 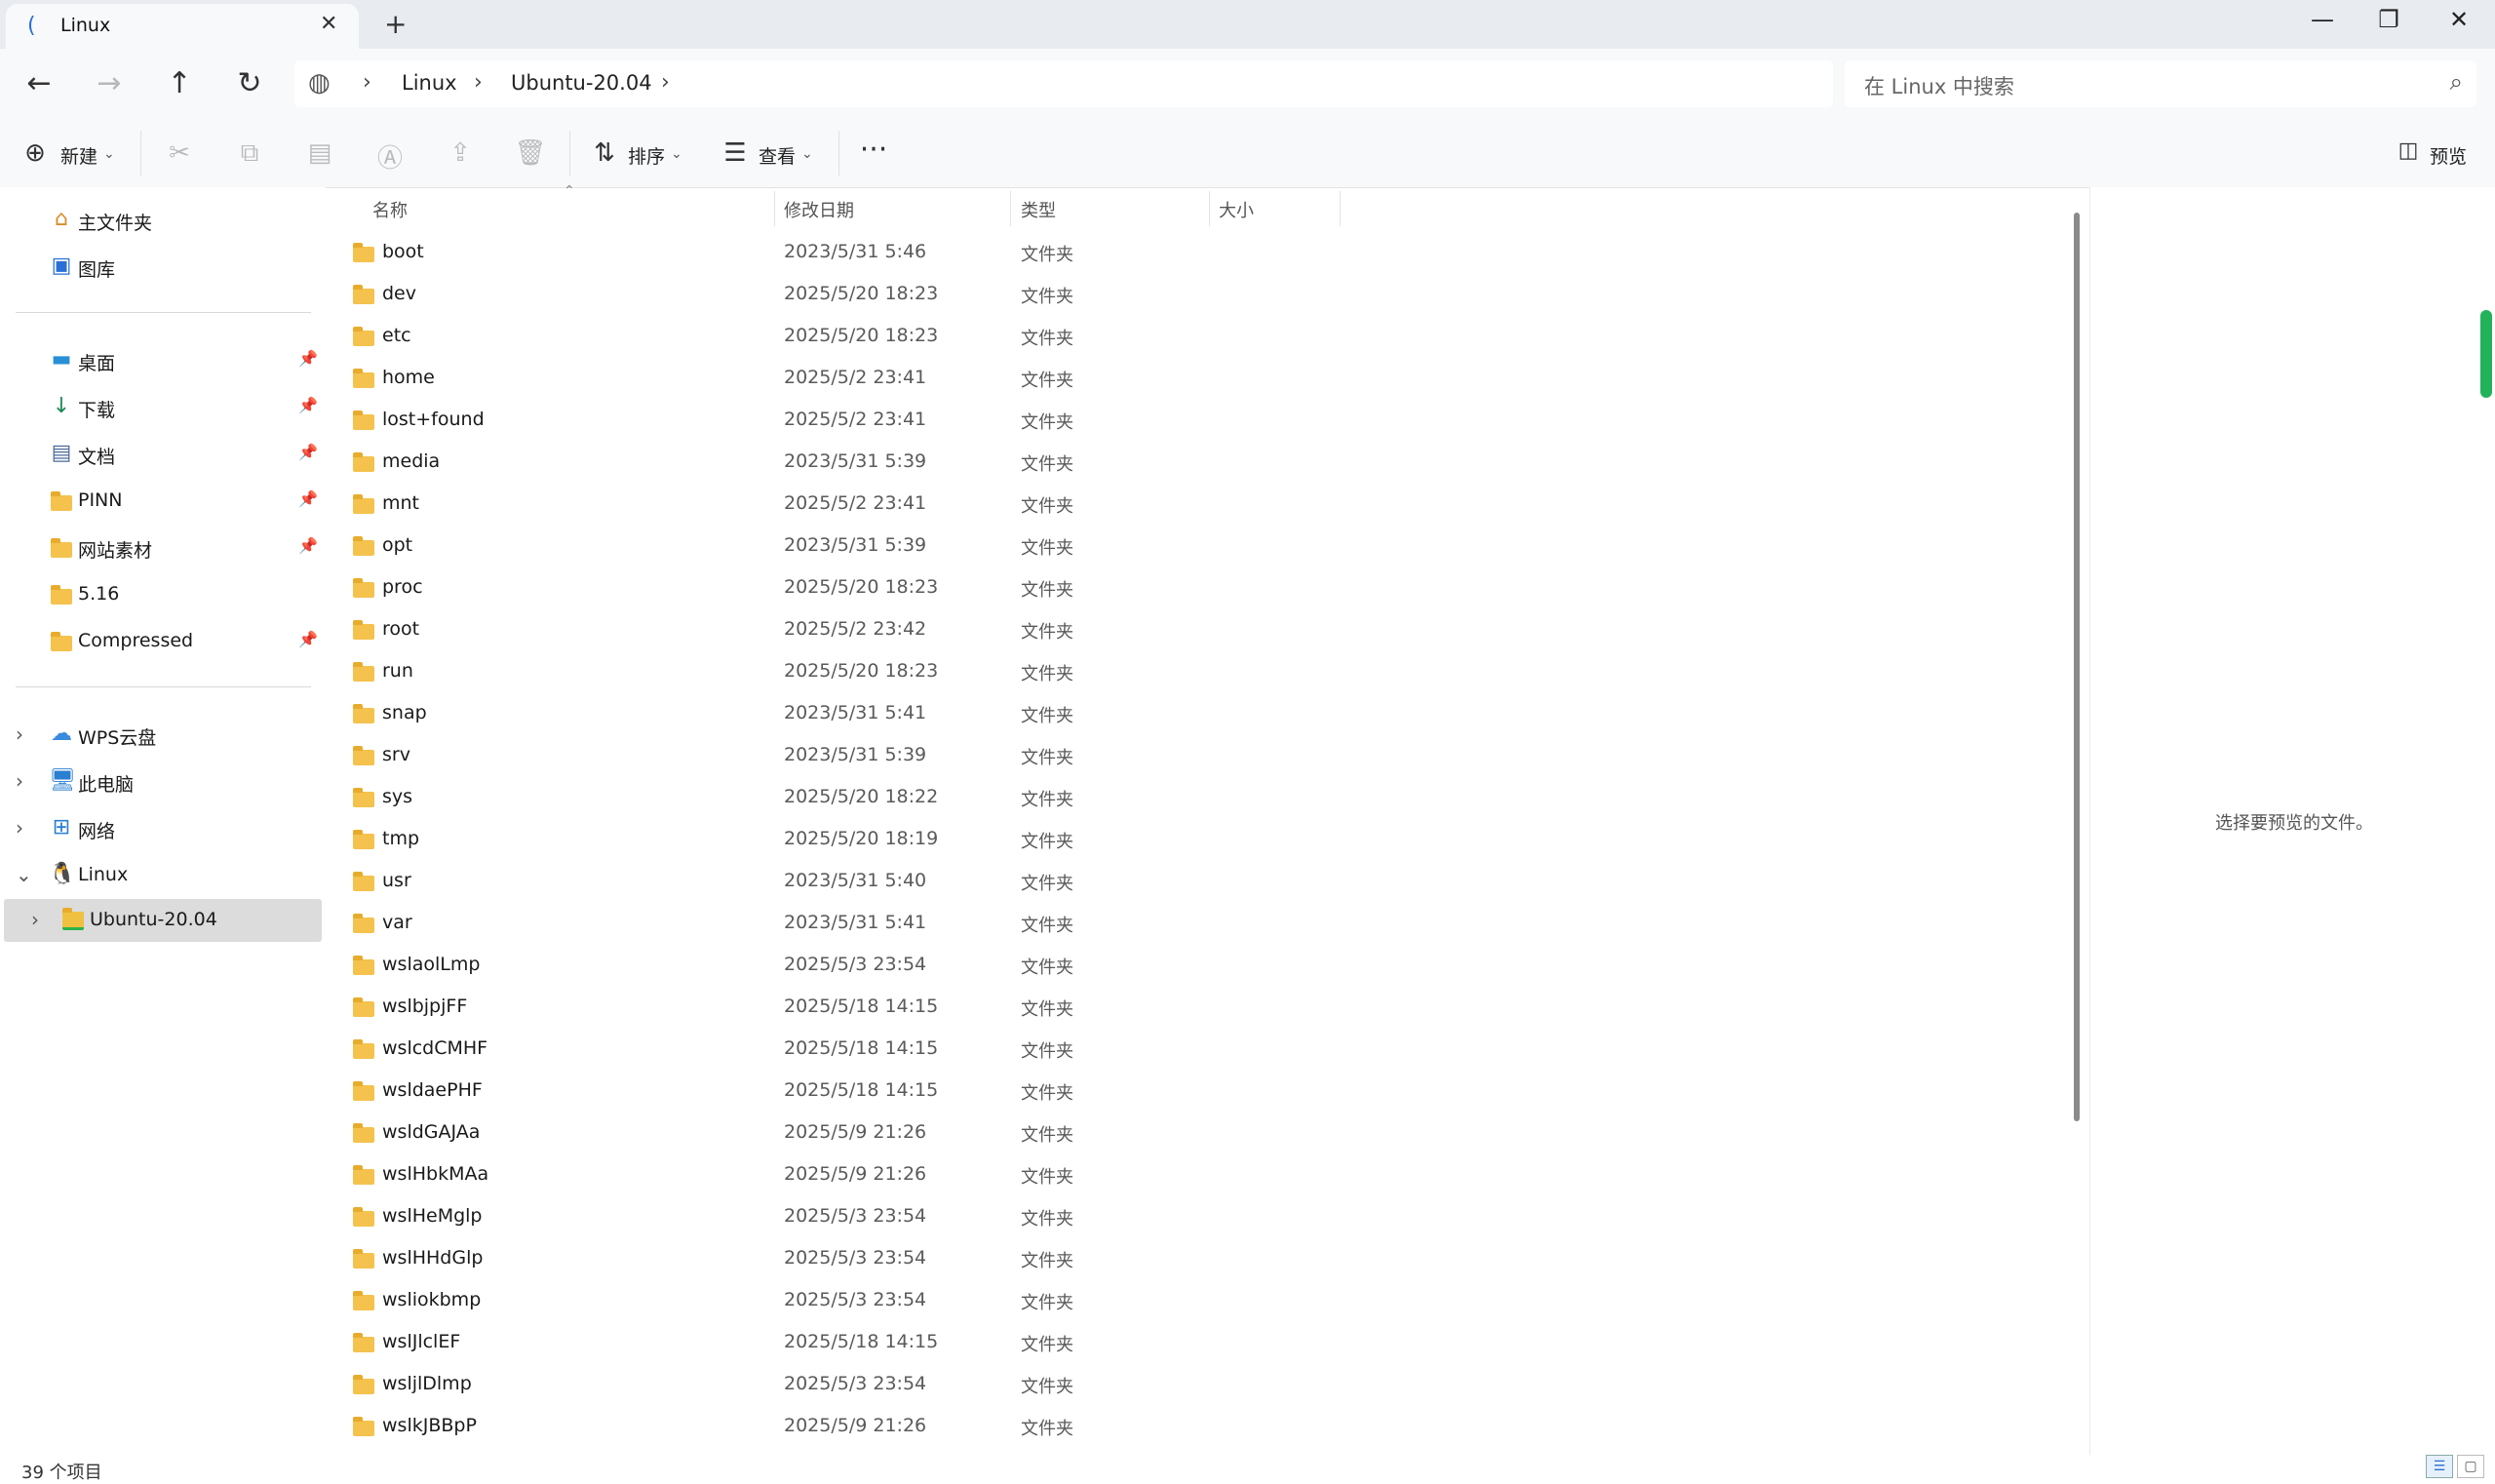 What do you see at coordinates (1188, 1215) in the screenshot?
I see `table-row: wslHeMglp 2025/5/3 23:54 文件夹` at bounding box center [1188, 1215].